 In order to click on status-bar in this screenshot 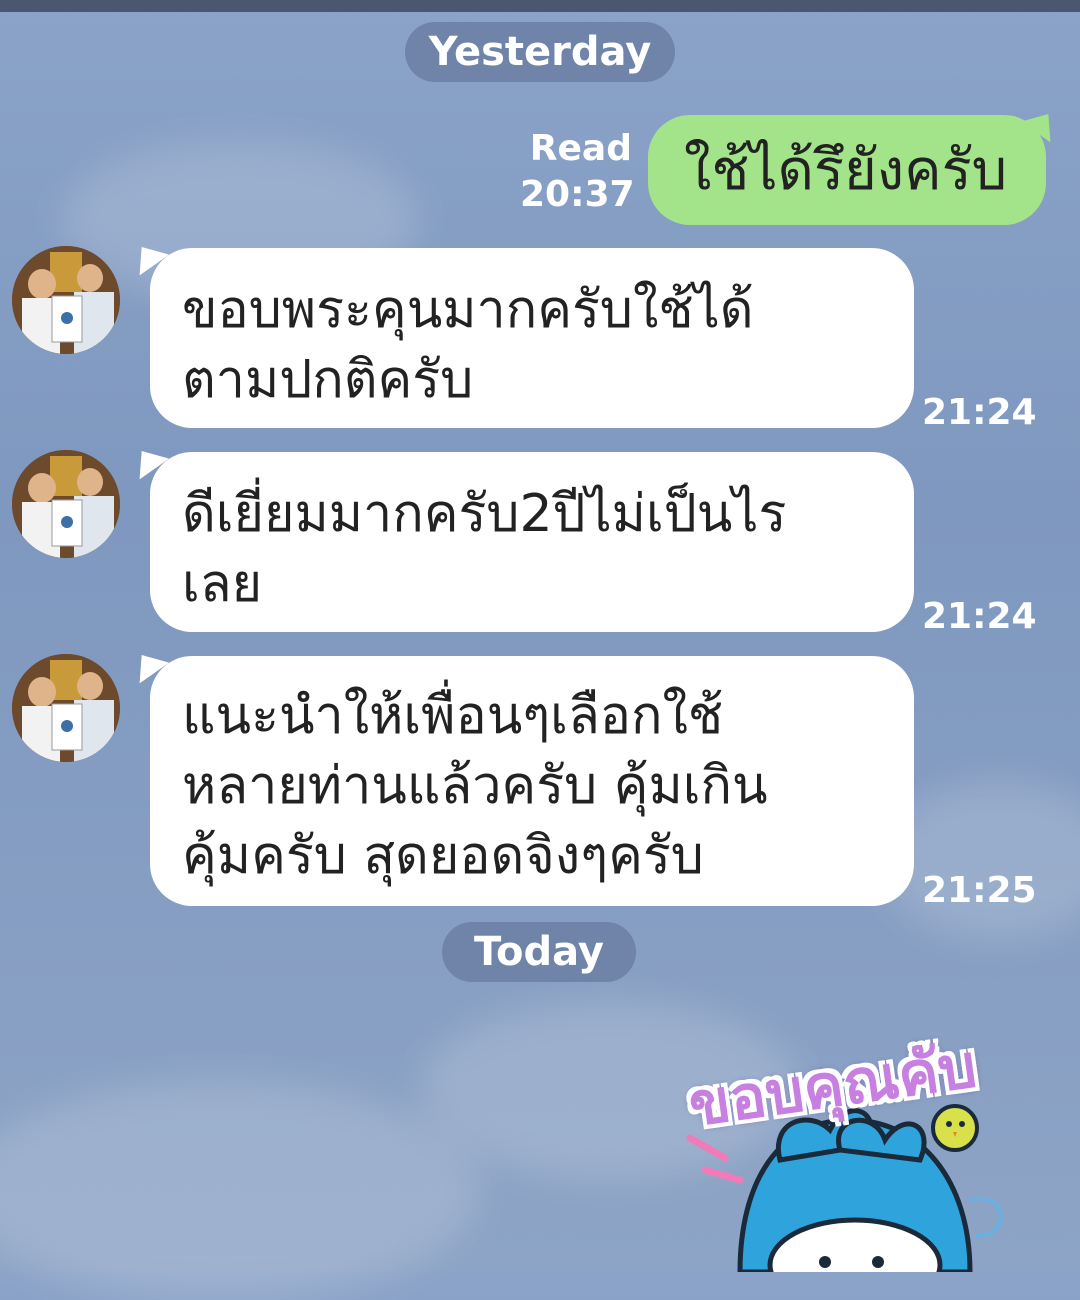, I will do `click(540, 6)`.